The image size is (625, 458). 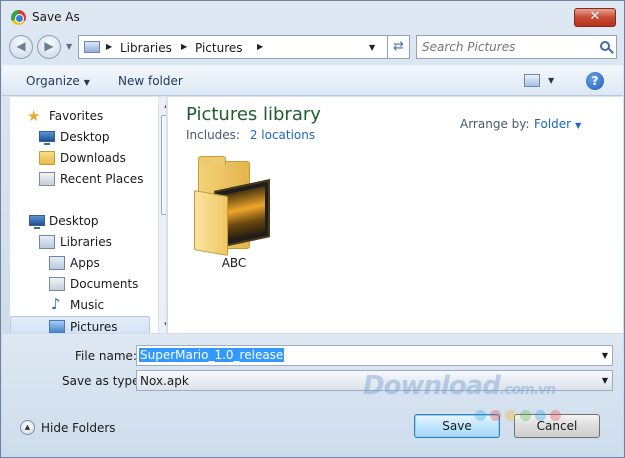 What do you see at coordinates (213, 135) in the screenshot?
I see `includes-label: Includes:` at bounding box center [213, 135].